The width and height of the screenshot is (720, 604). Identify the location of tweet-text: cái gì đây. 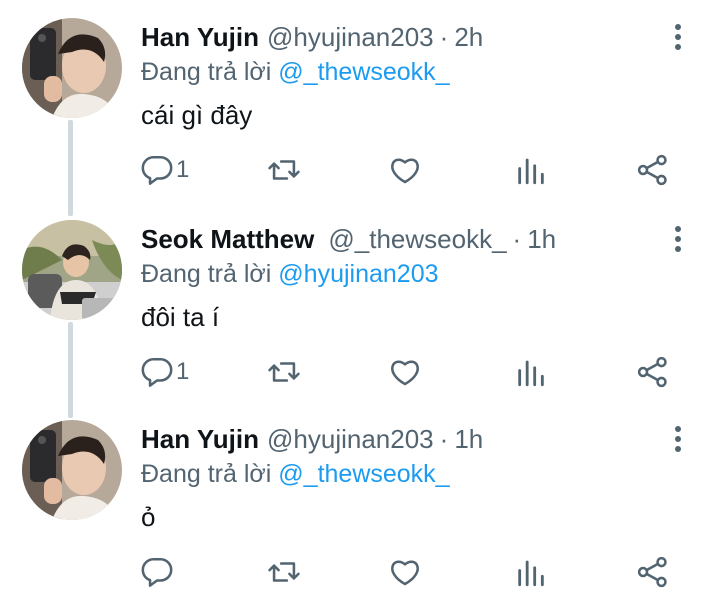
(197, 115).